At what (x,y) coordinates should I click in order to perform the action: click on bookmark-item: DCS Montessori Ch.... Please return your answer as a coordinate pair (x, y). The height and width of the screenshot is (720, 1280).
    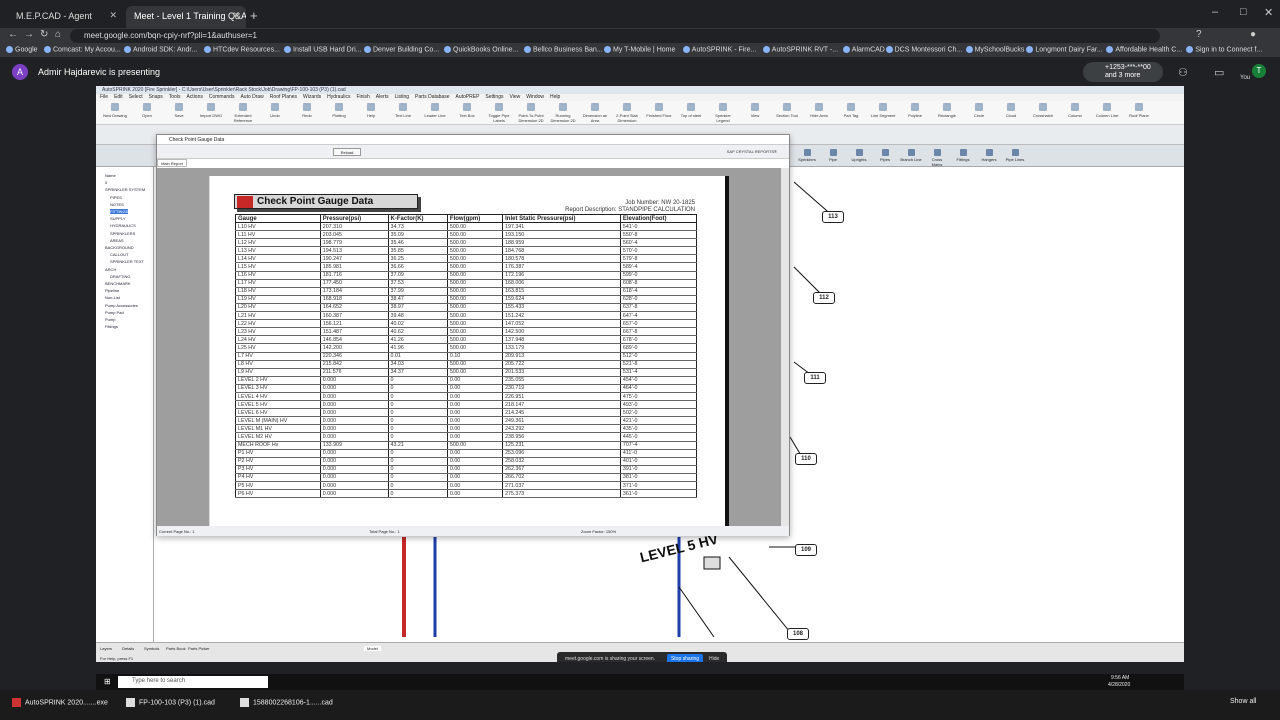
    Looking at the image, I should click on (923, 49).